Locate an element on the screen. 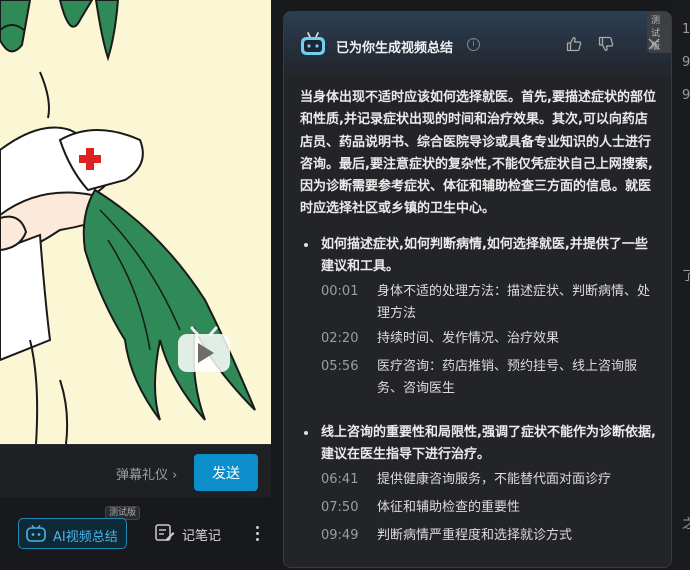 The height and width of the screenshot is (570, 690). more-options-icon is located at coordinates (257, 534).